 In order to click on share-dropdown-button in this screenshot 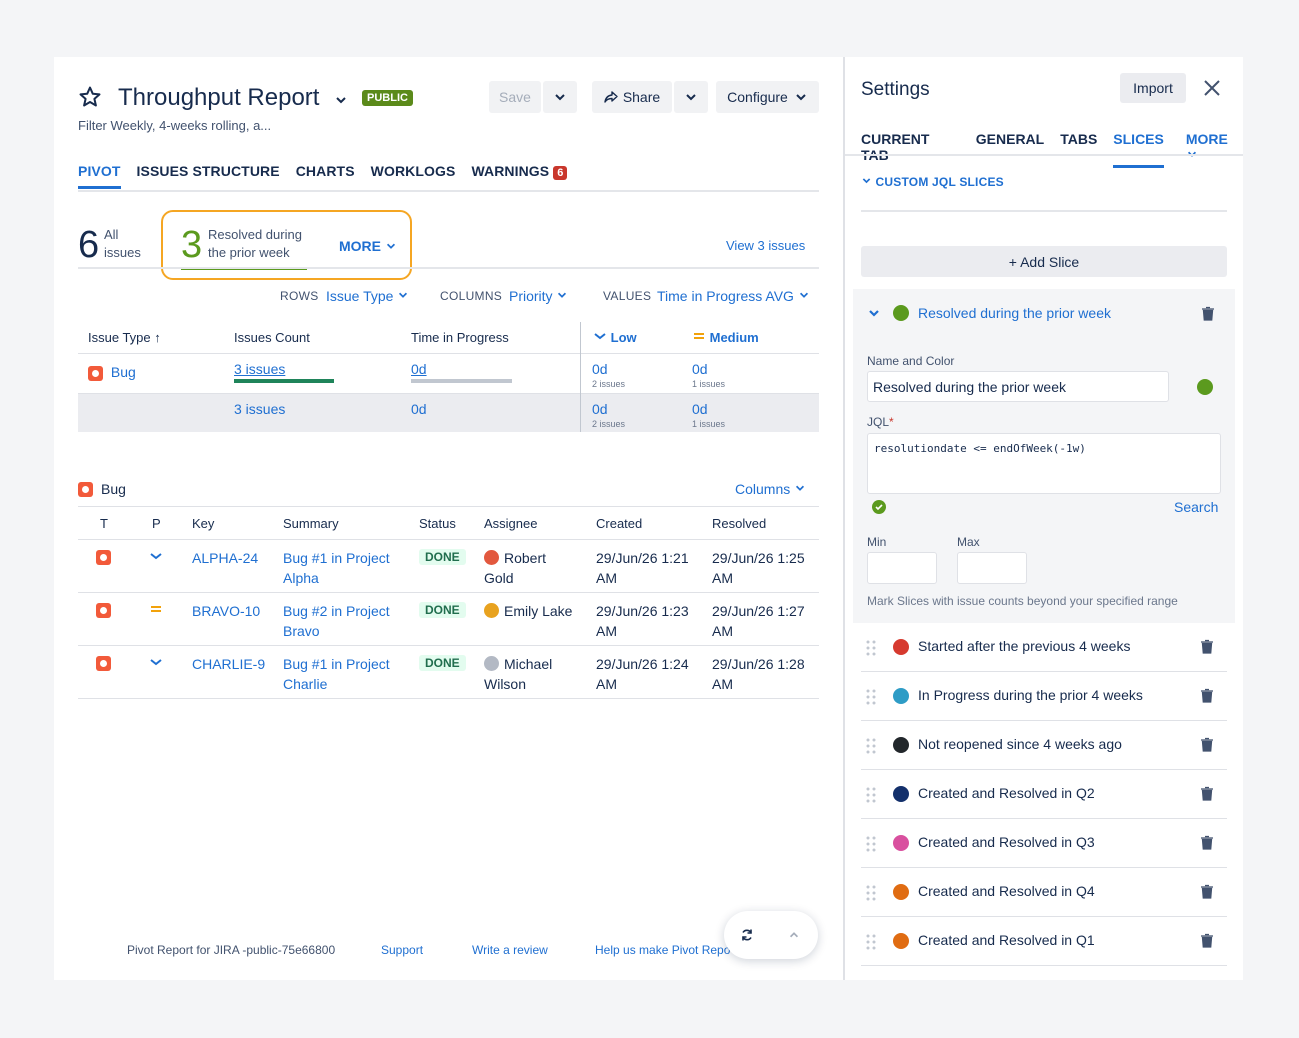, I will do `click(691, 97)`.